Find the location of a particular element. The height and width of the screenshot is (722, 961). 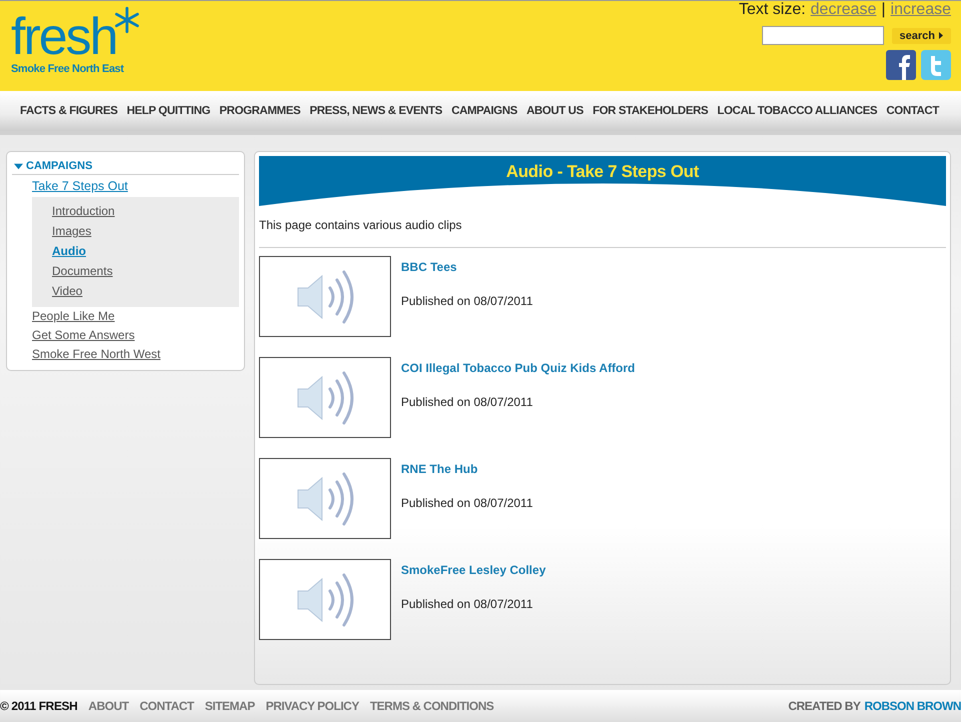

decrease-link: decrease is located at coordinates (843, 10).